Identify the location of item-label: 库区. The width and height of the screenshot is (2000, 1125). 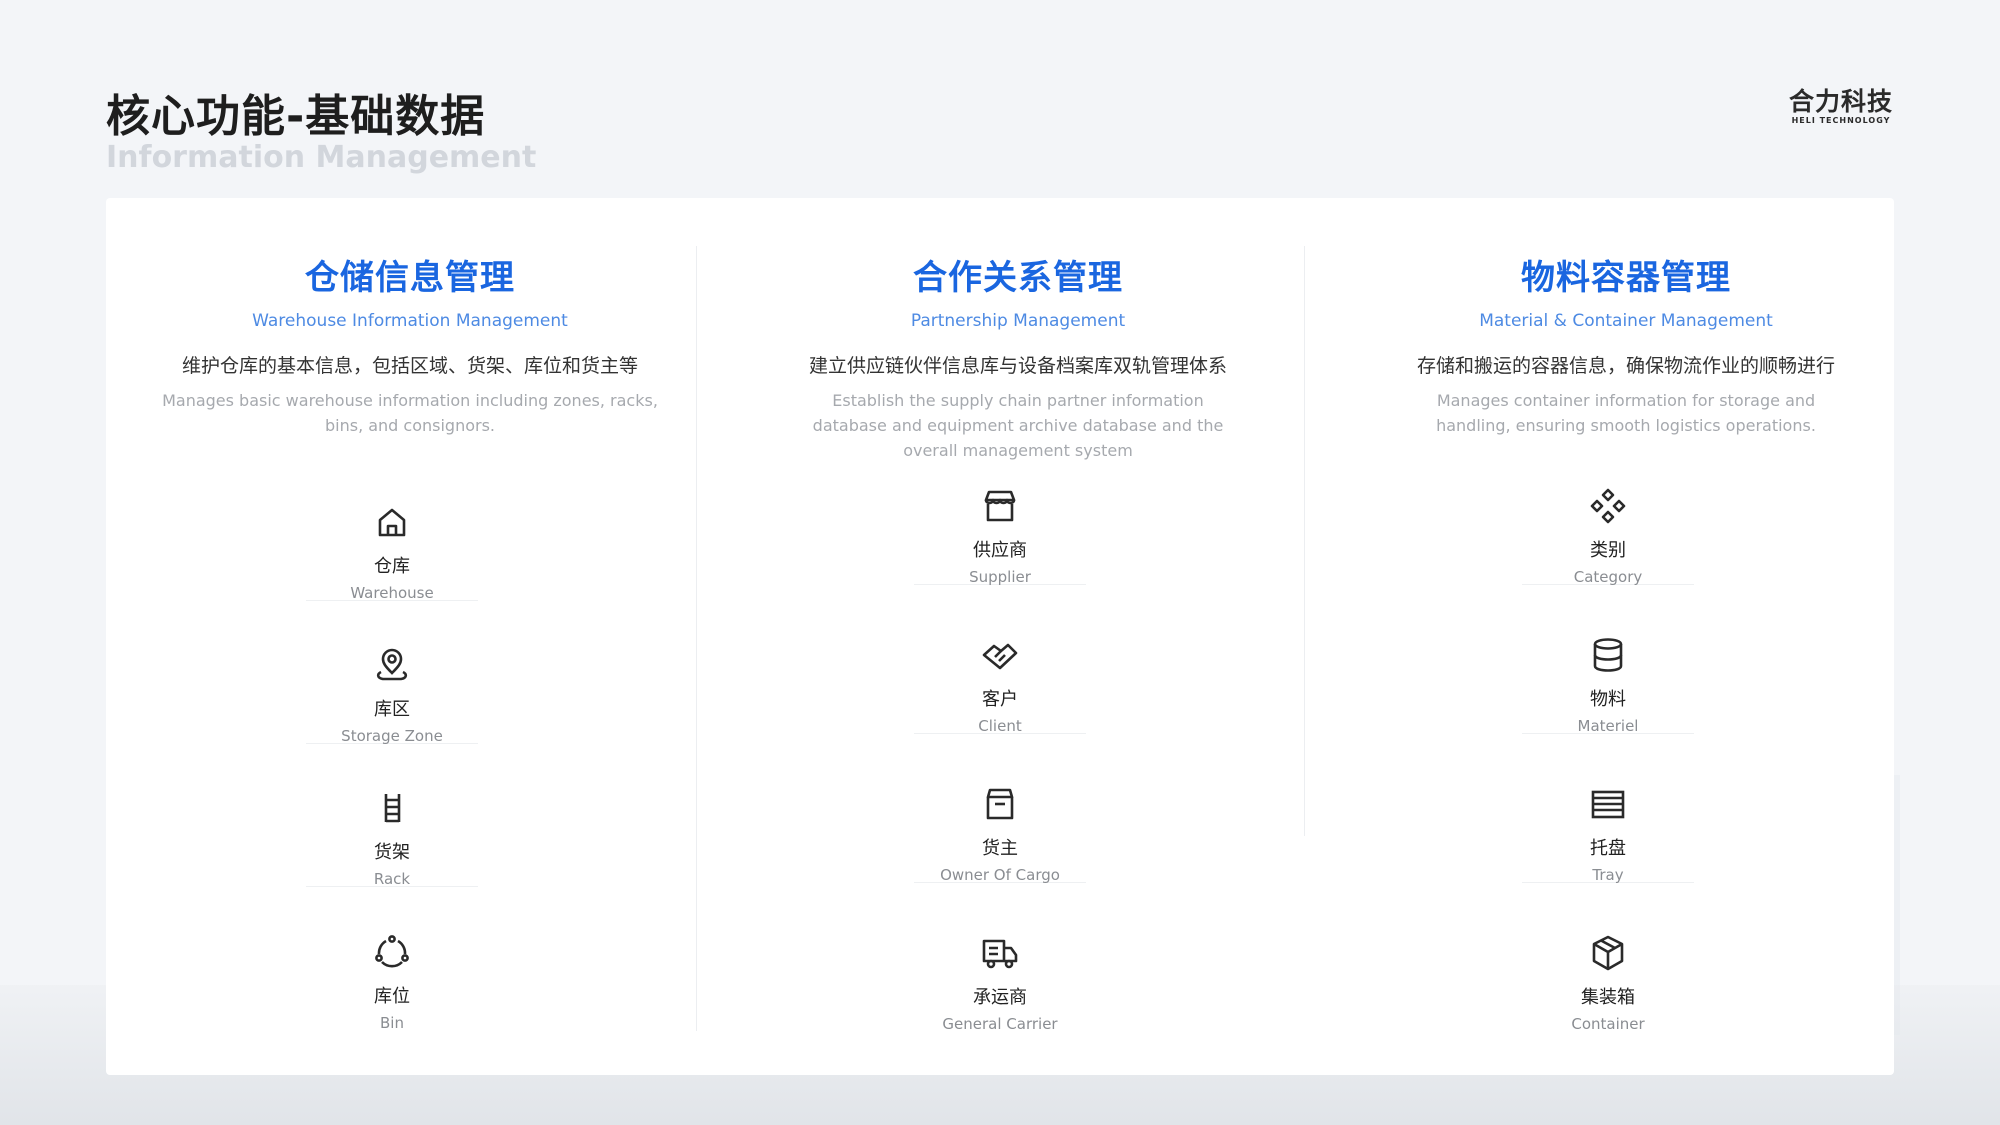
(392, 709).